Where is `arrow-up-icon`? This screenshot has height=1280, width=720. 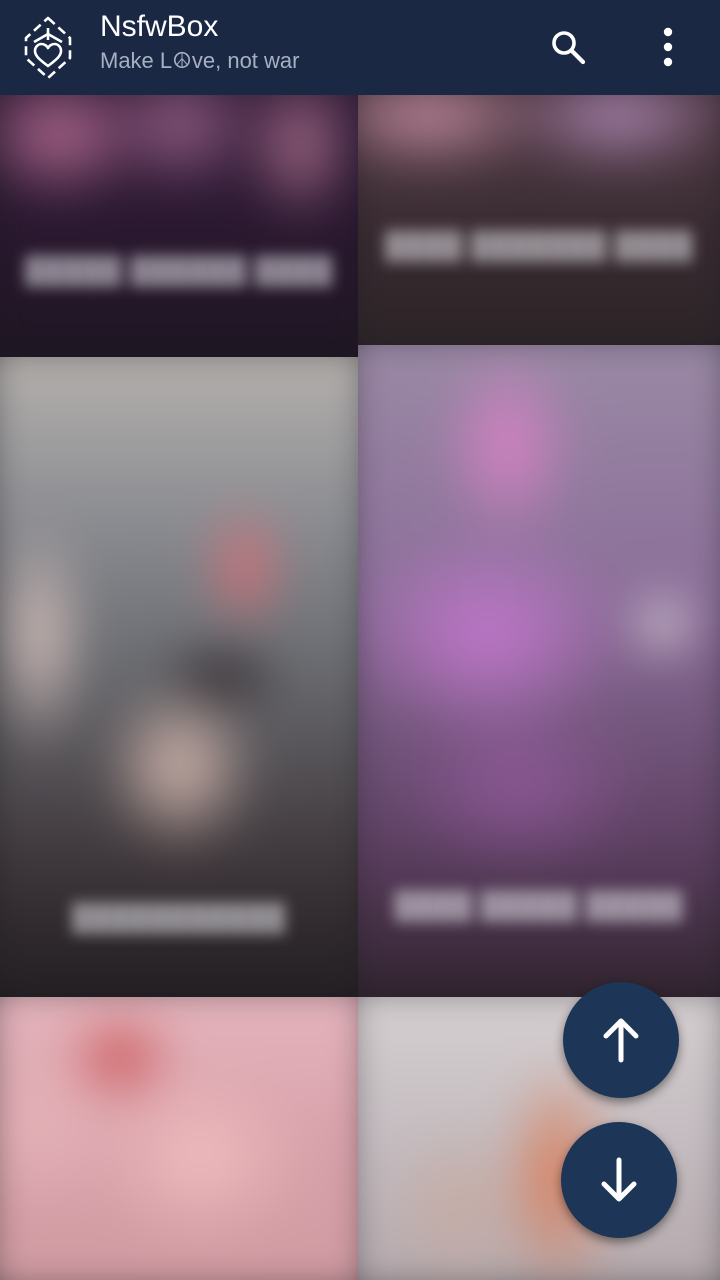
arrow-up-icon is located at coordinates (621, 1040).